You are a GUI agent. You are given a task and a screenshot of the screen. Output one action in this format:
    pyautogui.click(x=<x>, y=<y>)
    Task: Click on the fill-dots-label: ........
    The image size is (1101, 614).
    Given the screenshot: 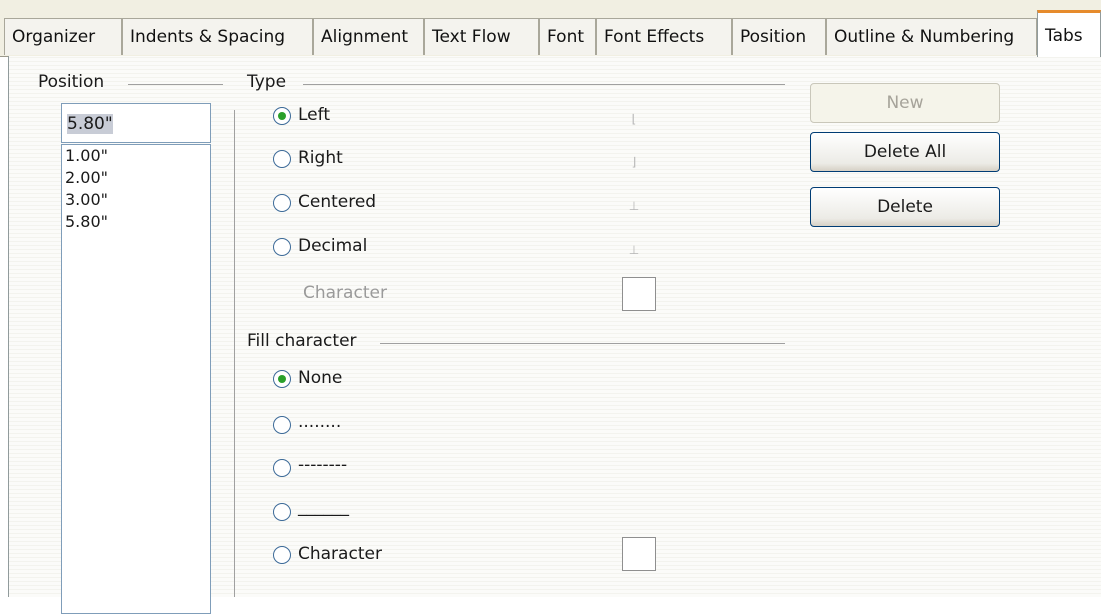 What is the action you would take?
    pyautogui.click(x=320, y=422)
    